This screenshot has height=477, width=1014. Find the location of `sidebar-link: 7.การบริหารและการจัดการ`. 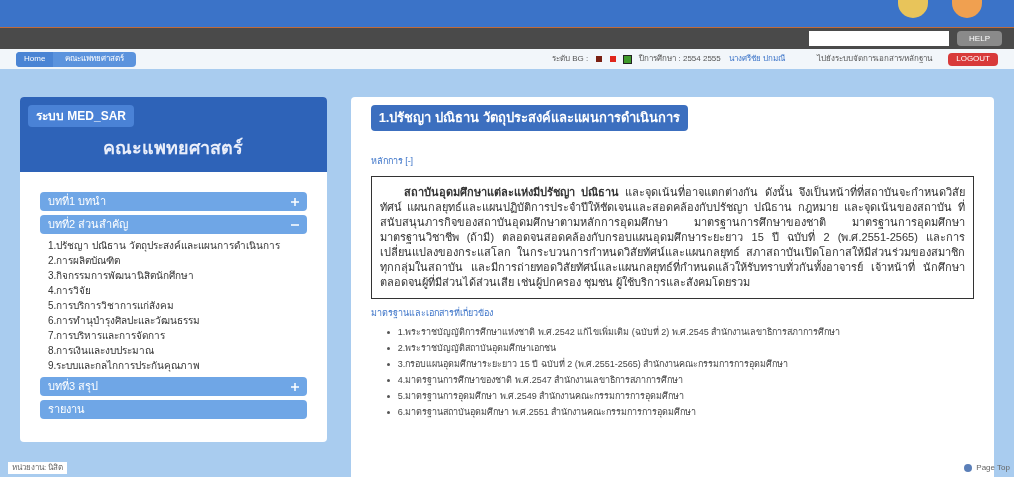

sidebar-link: 7.การบริหารและการจัดการ is located at coordinates (177, 335).